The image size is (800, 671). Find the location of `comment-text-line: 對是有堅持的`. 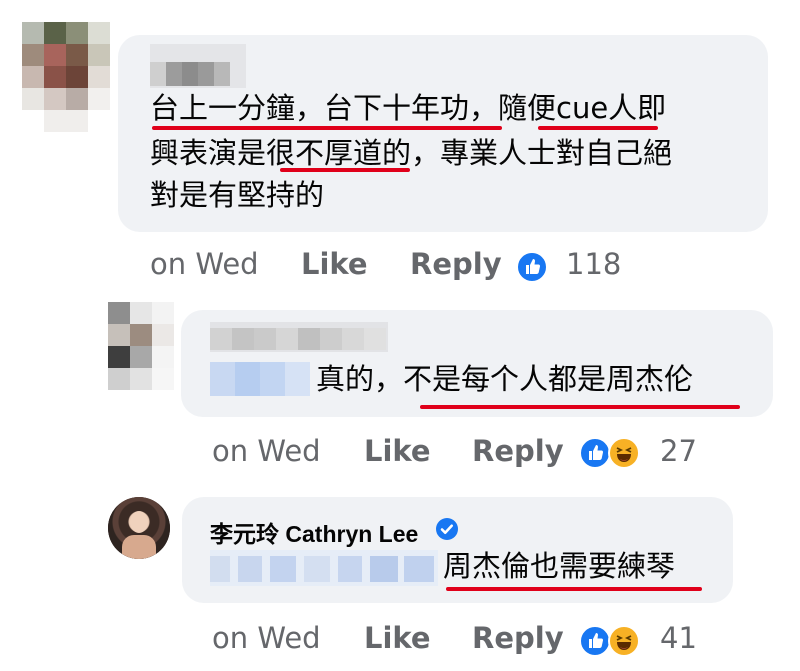

comment-text-line: 對是有堅持的 is located at coordinates (237, 195).